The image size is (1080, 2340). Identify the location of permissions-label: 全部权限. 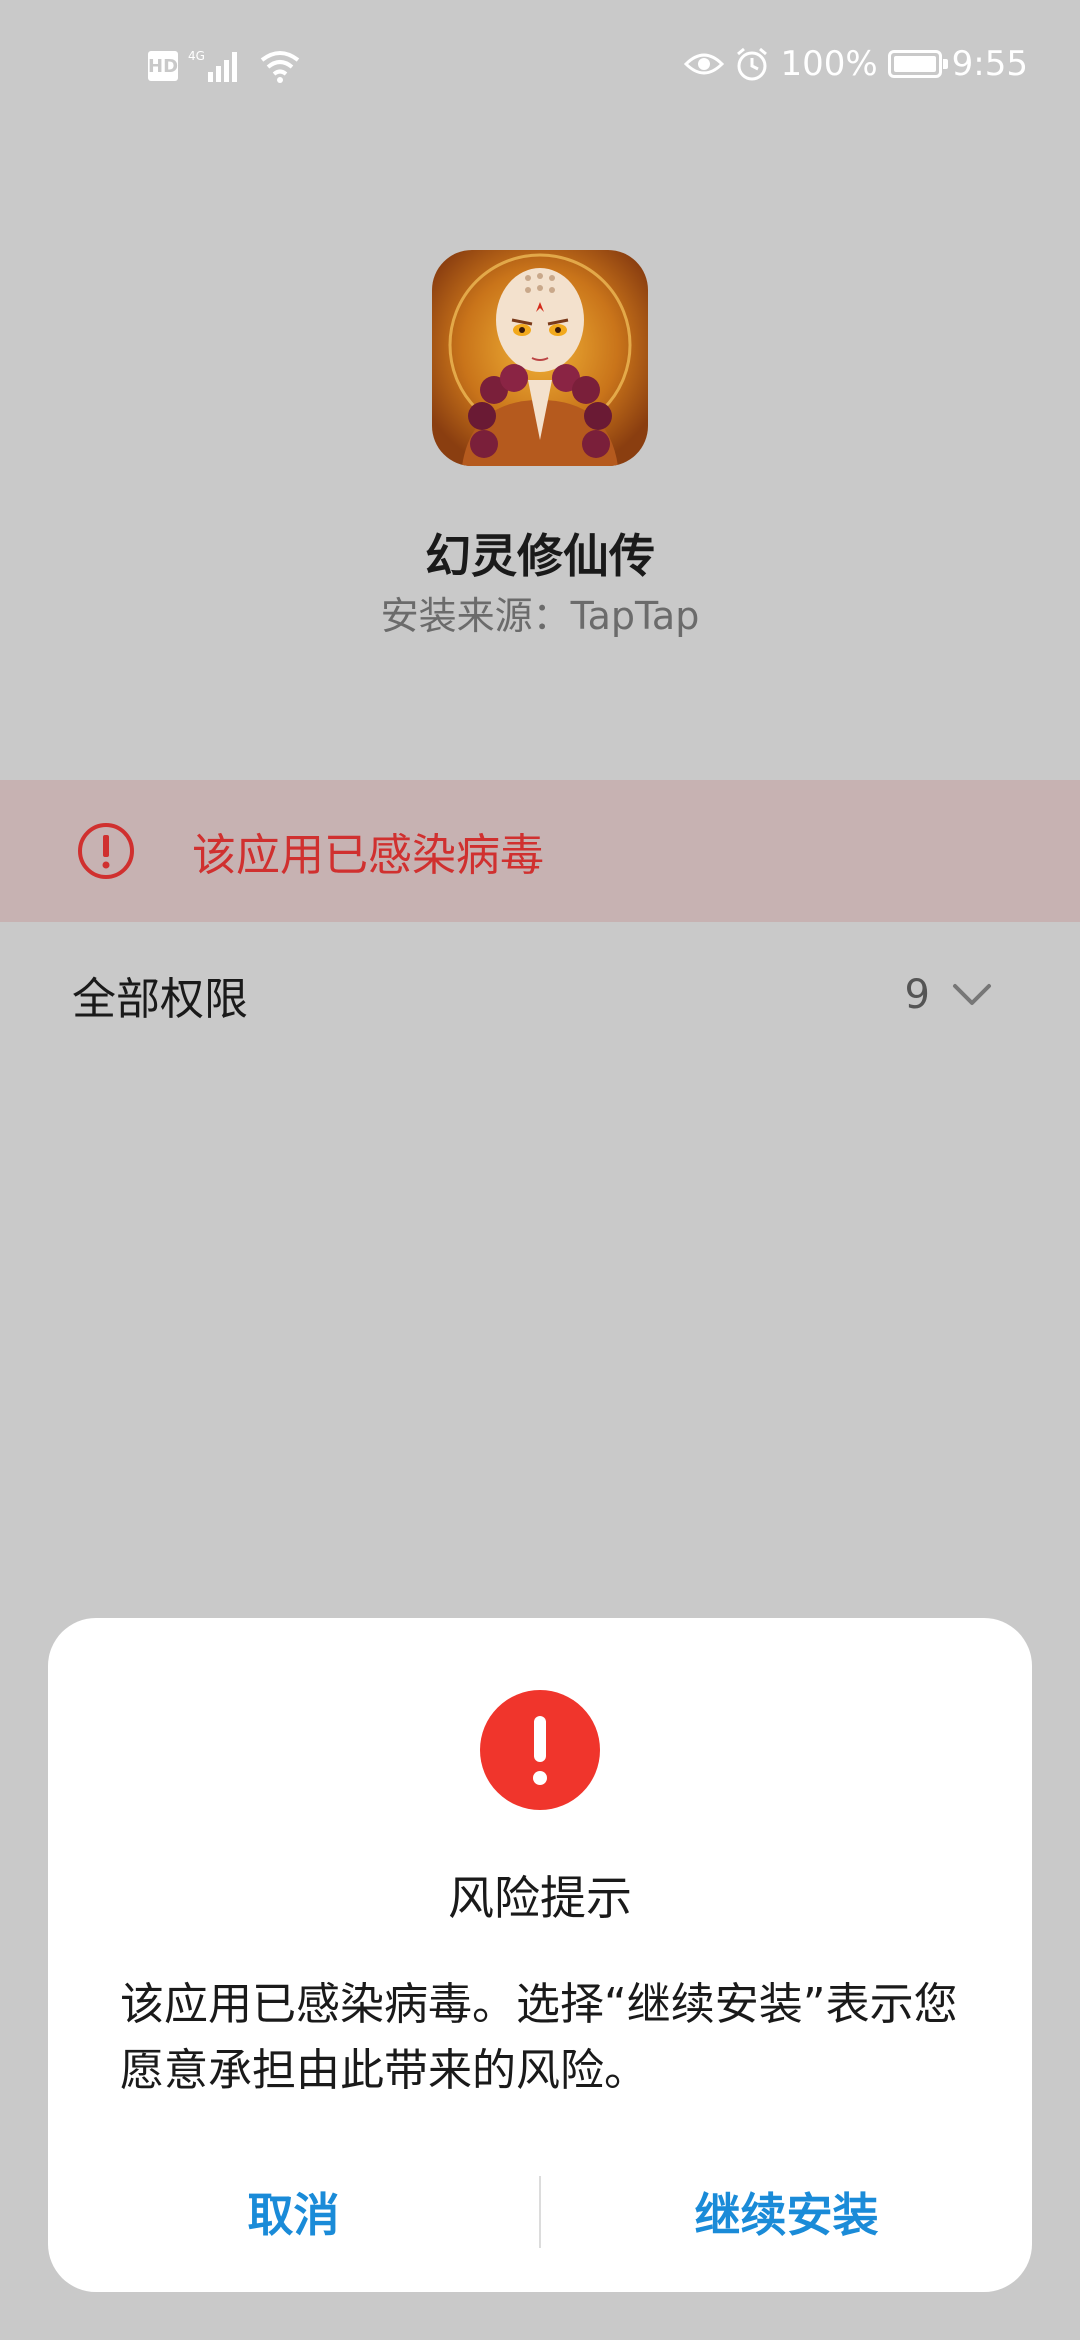
(160, 999).